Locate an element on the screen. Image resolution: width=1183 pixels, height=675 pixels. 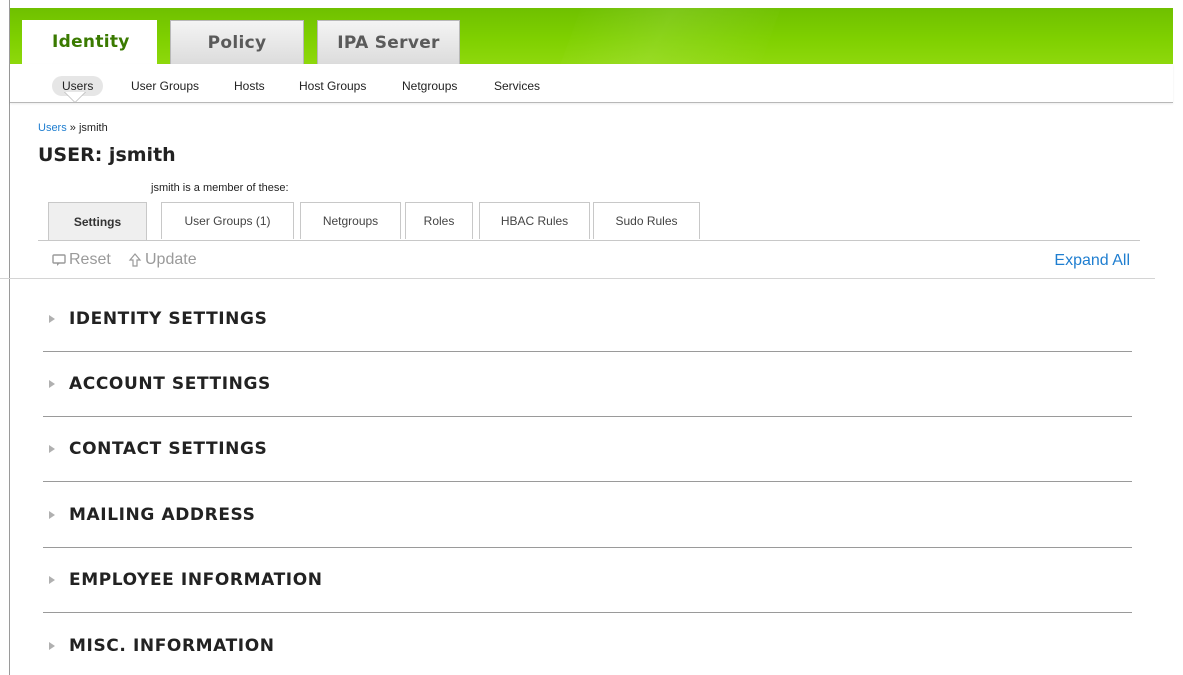
main-tab-ipa-server: IPA Server is located at coordinates (388, 42).